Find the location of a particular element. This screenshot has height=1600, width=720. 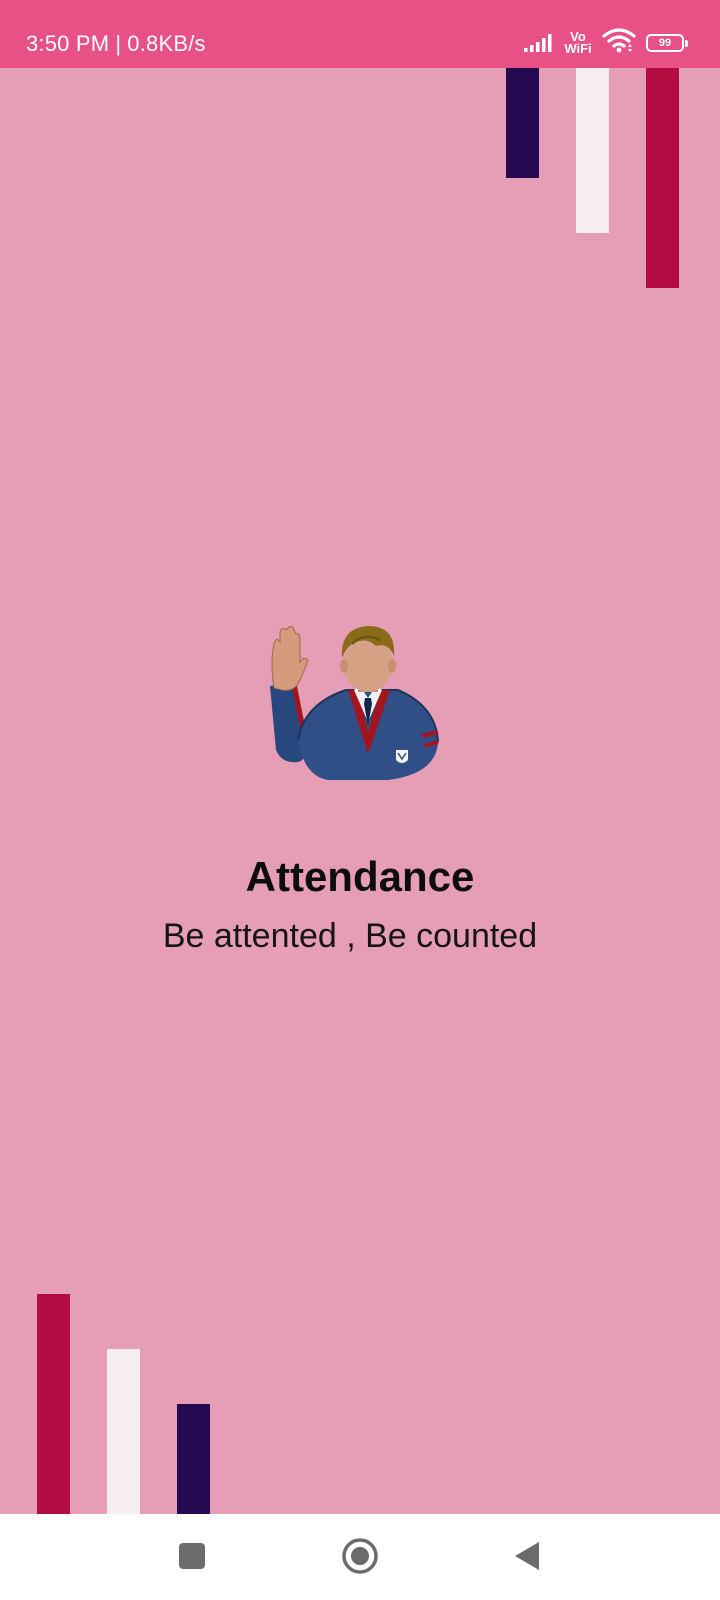

status-bar: 3:50 PM | 0.8KB/s Vo WiFi 99 is located at coordinates (360, 34).